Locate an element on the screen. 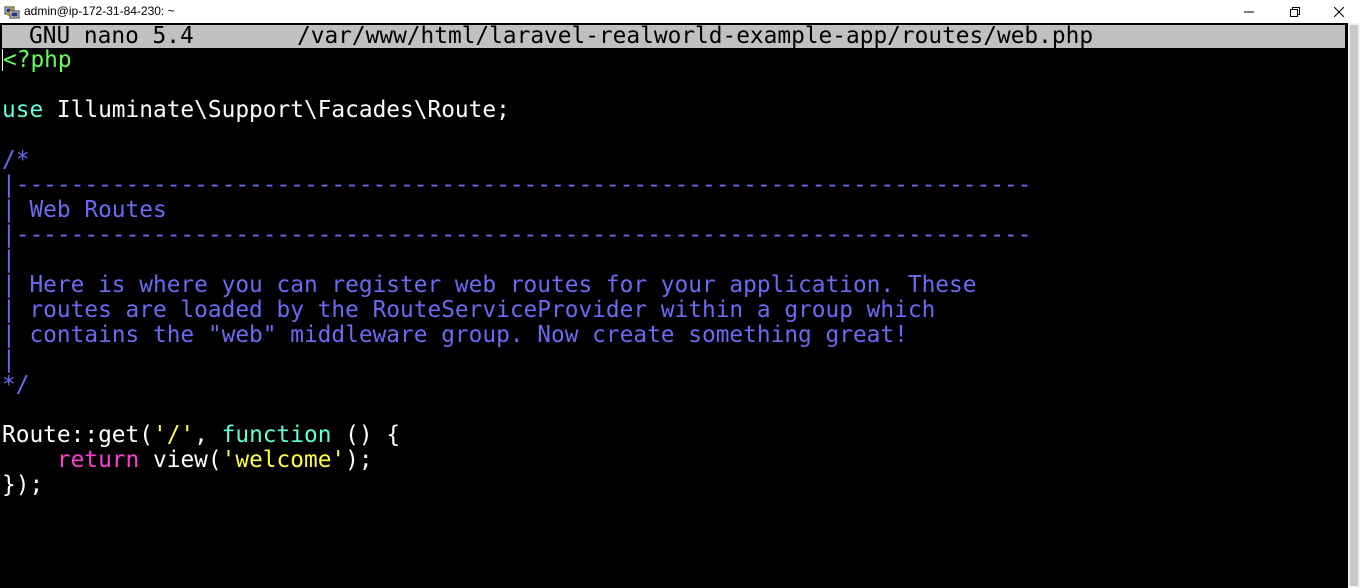 This screenshot has width=1360, height=588. close-icon is located at coordinates (1339, 11).